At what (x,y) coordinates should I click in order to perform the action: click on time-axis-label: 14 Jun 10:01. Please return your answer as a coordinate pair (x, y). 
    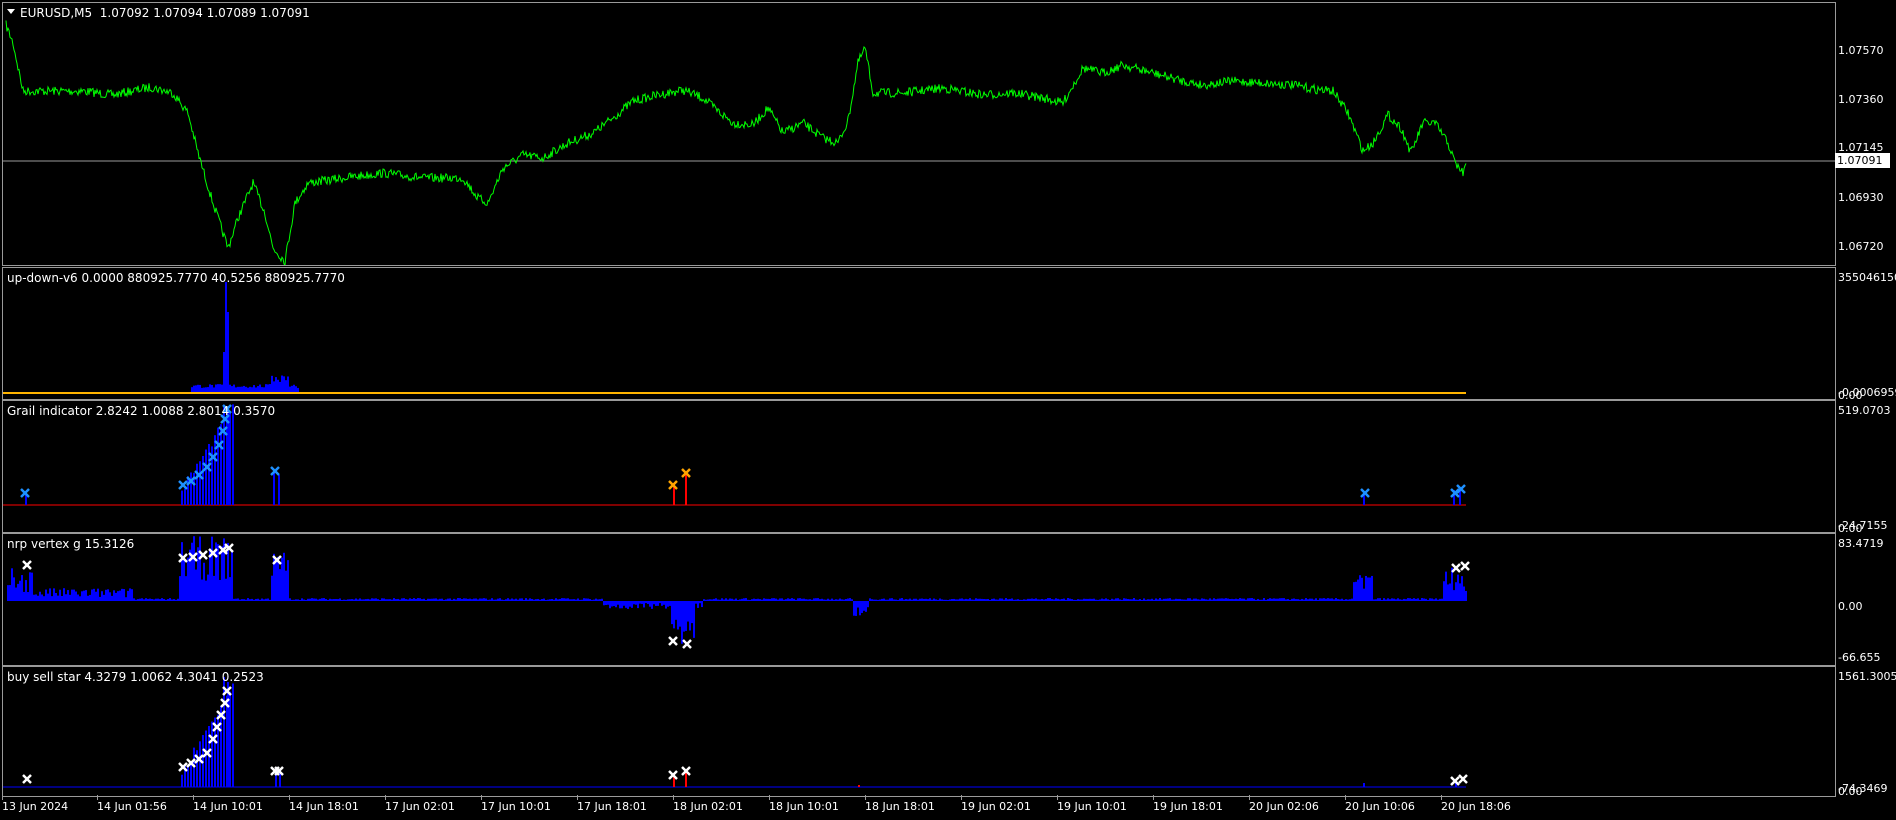
    Looking at the image, I should click on (228, 806).